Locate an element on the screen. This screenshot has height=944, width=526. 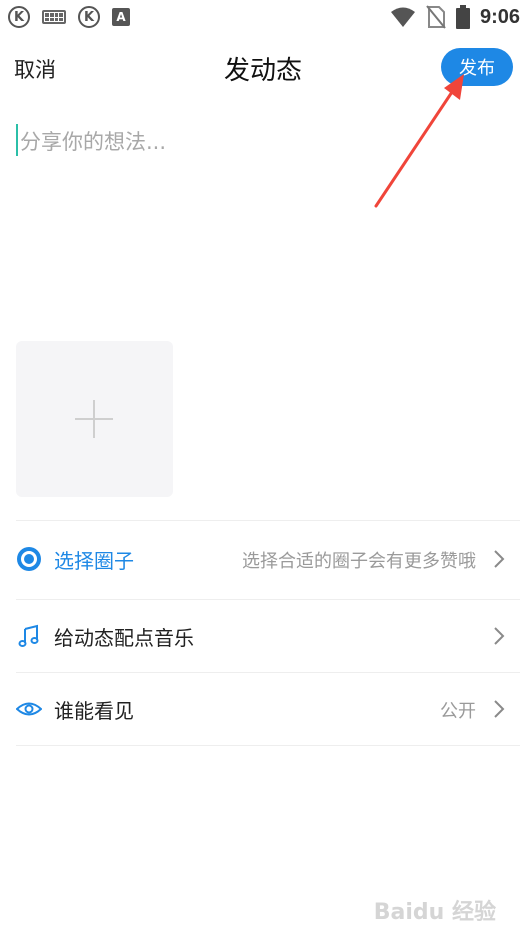
keyboard-icon is located at coordinates (54, 17).